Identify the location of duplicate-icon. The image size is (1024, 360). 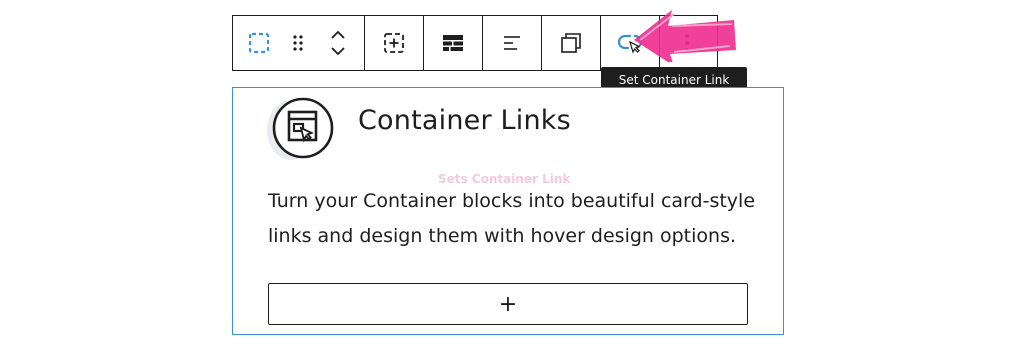
(571, 43).